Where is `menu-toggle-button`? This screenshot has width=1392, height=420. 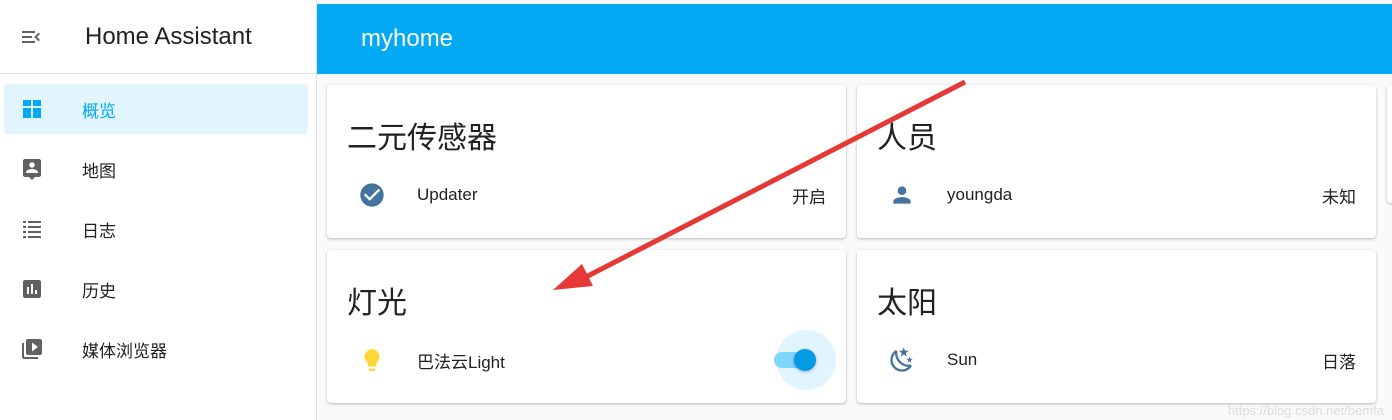
menu-toggle-button is located at coordinates (31, 37).